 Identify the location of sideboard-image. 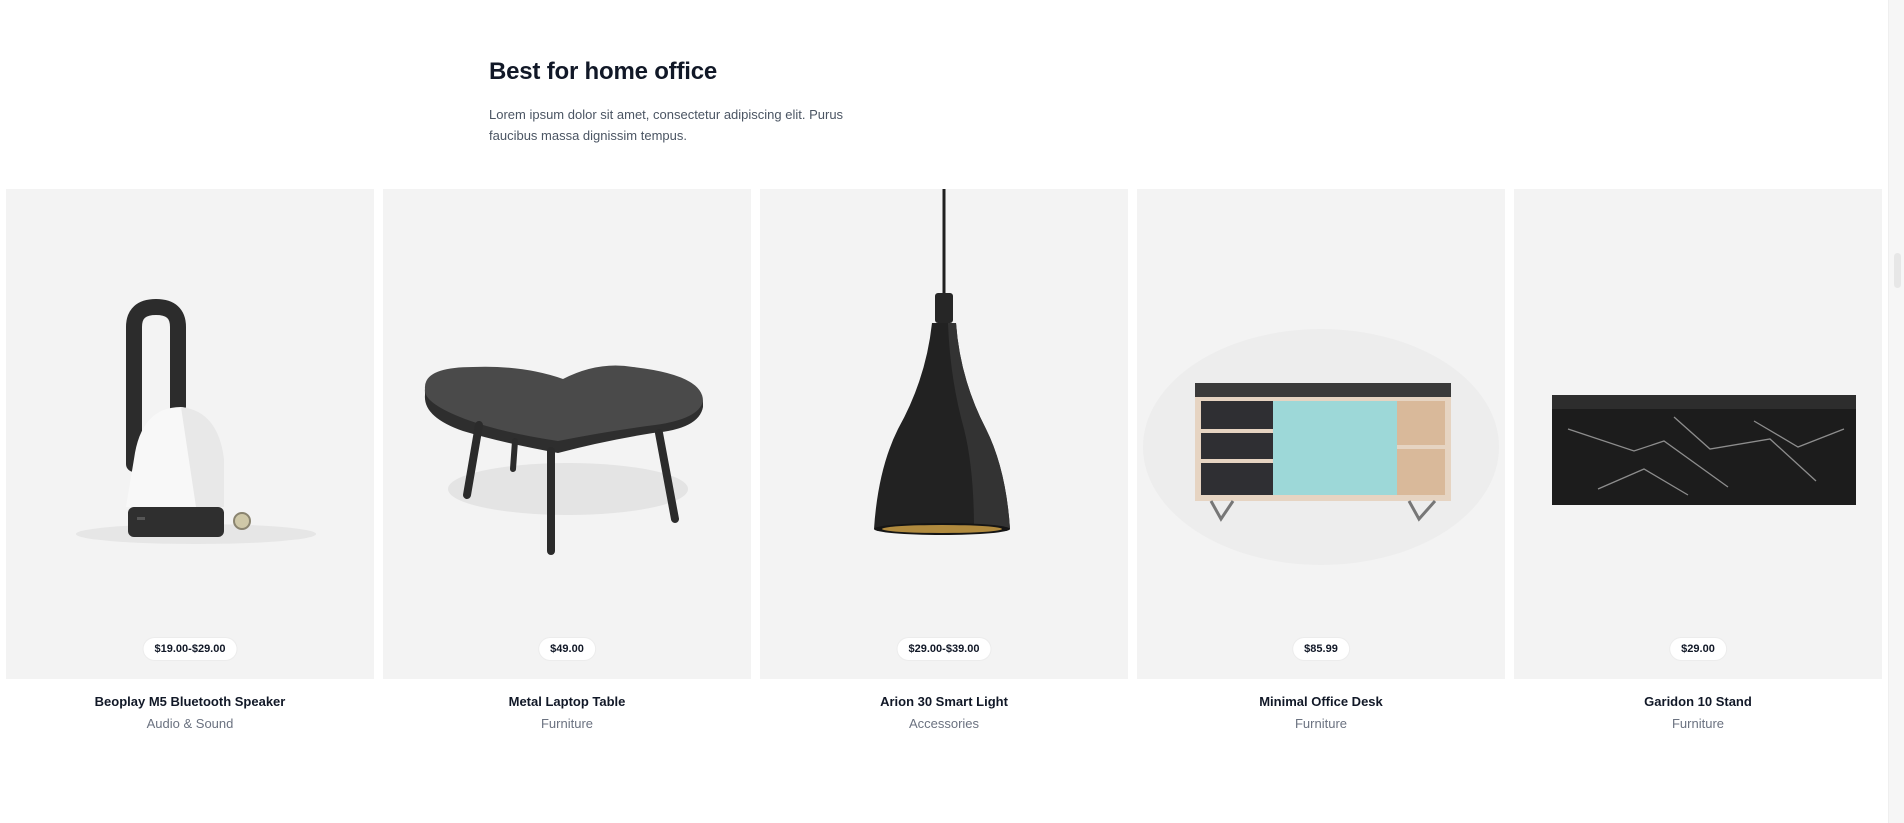
(1321, 447).